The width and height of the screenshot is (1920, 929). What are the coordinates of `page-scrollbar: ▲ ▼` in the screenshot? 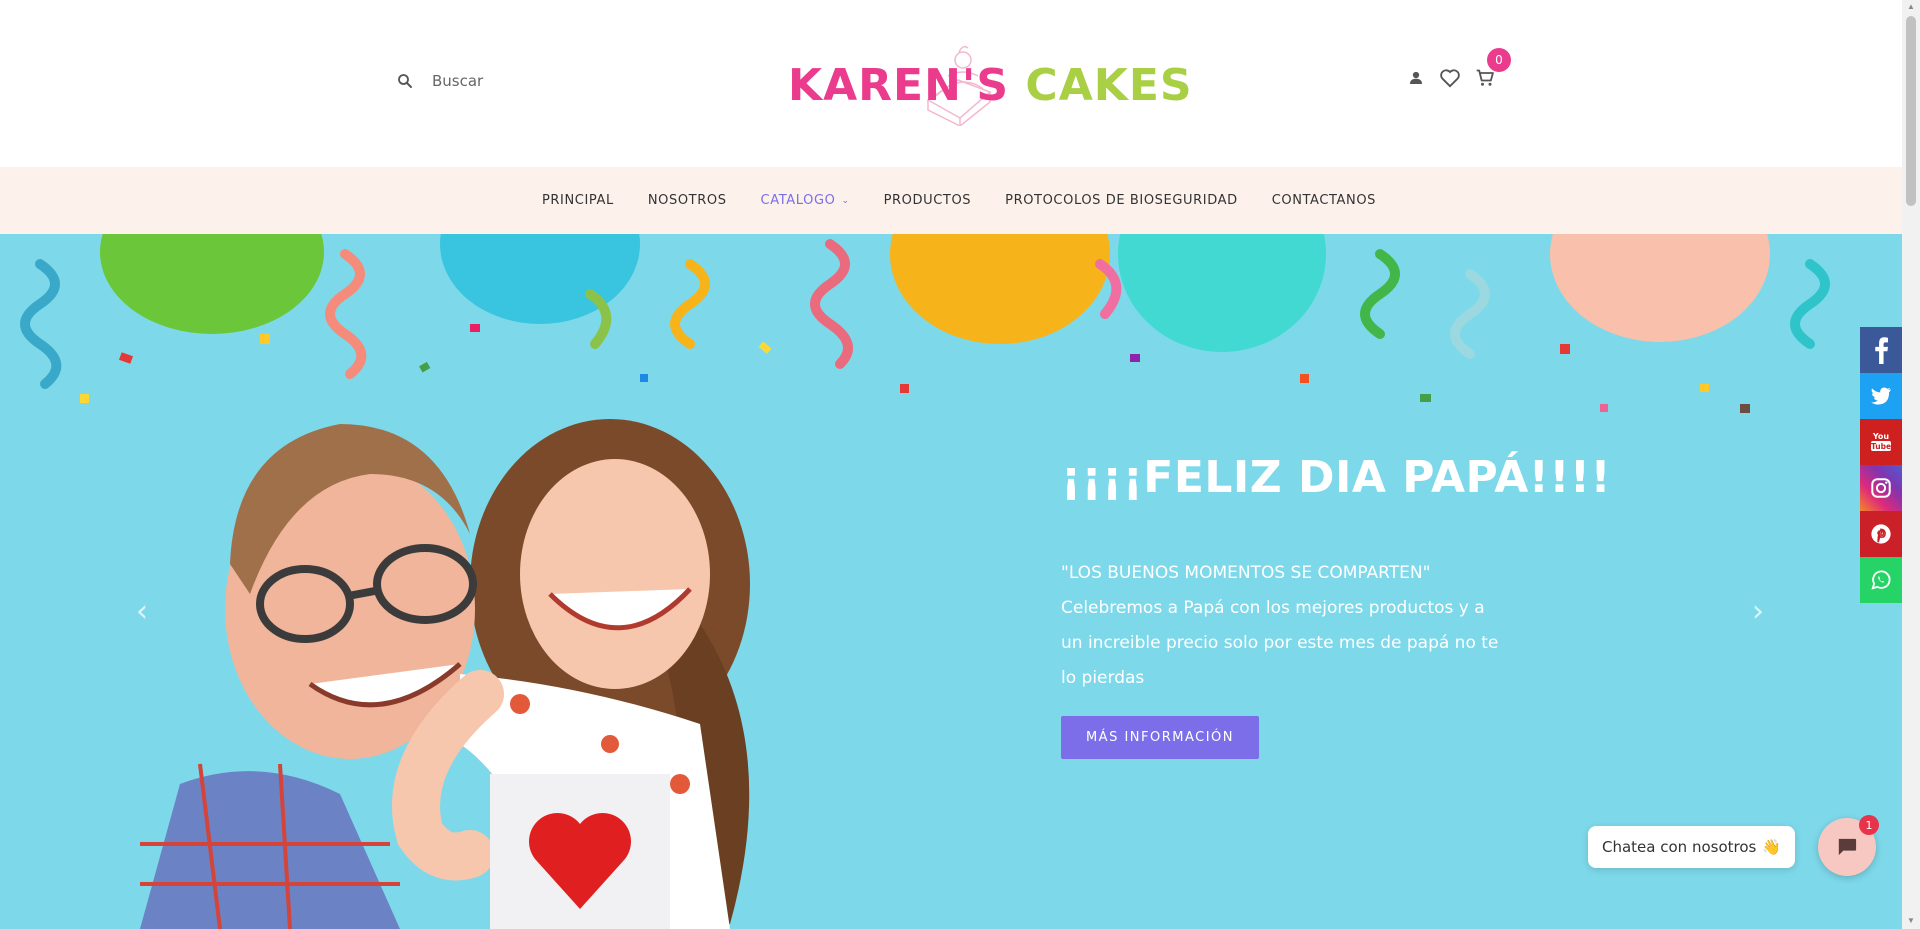 It's located at (1911, 464).